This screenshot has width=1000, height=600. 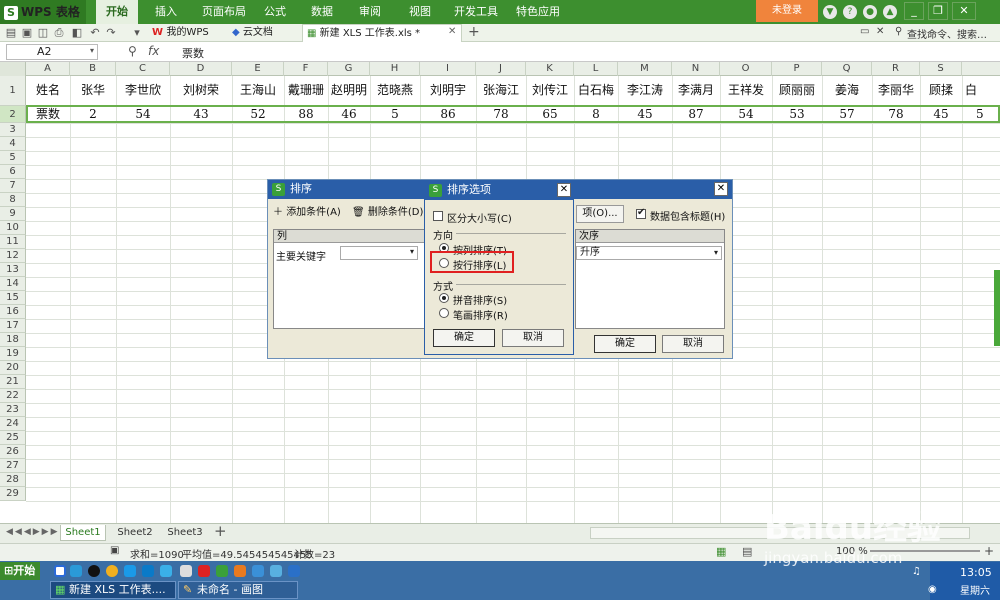 What do you see at coordinates (448, 90) in the screenshot?
I see `cell-i1: 刘明宇` at bounding box center [448, 90].